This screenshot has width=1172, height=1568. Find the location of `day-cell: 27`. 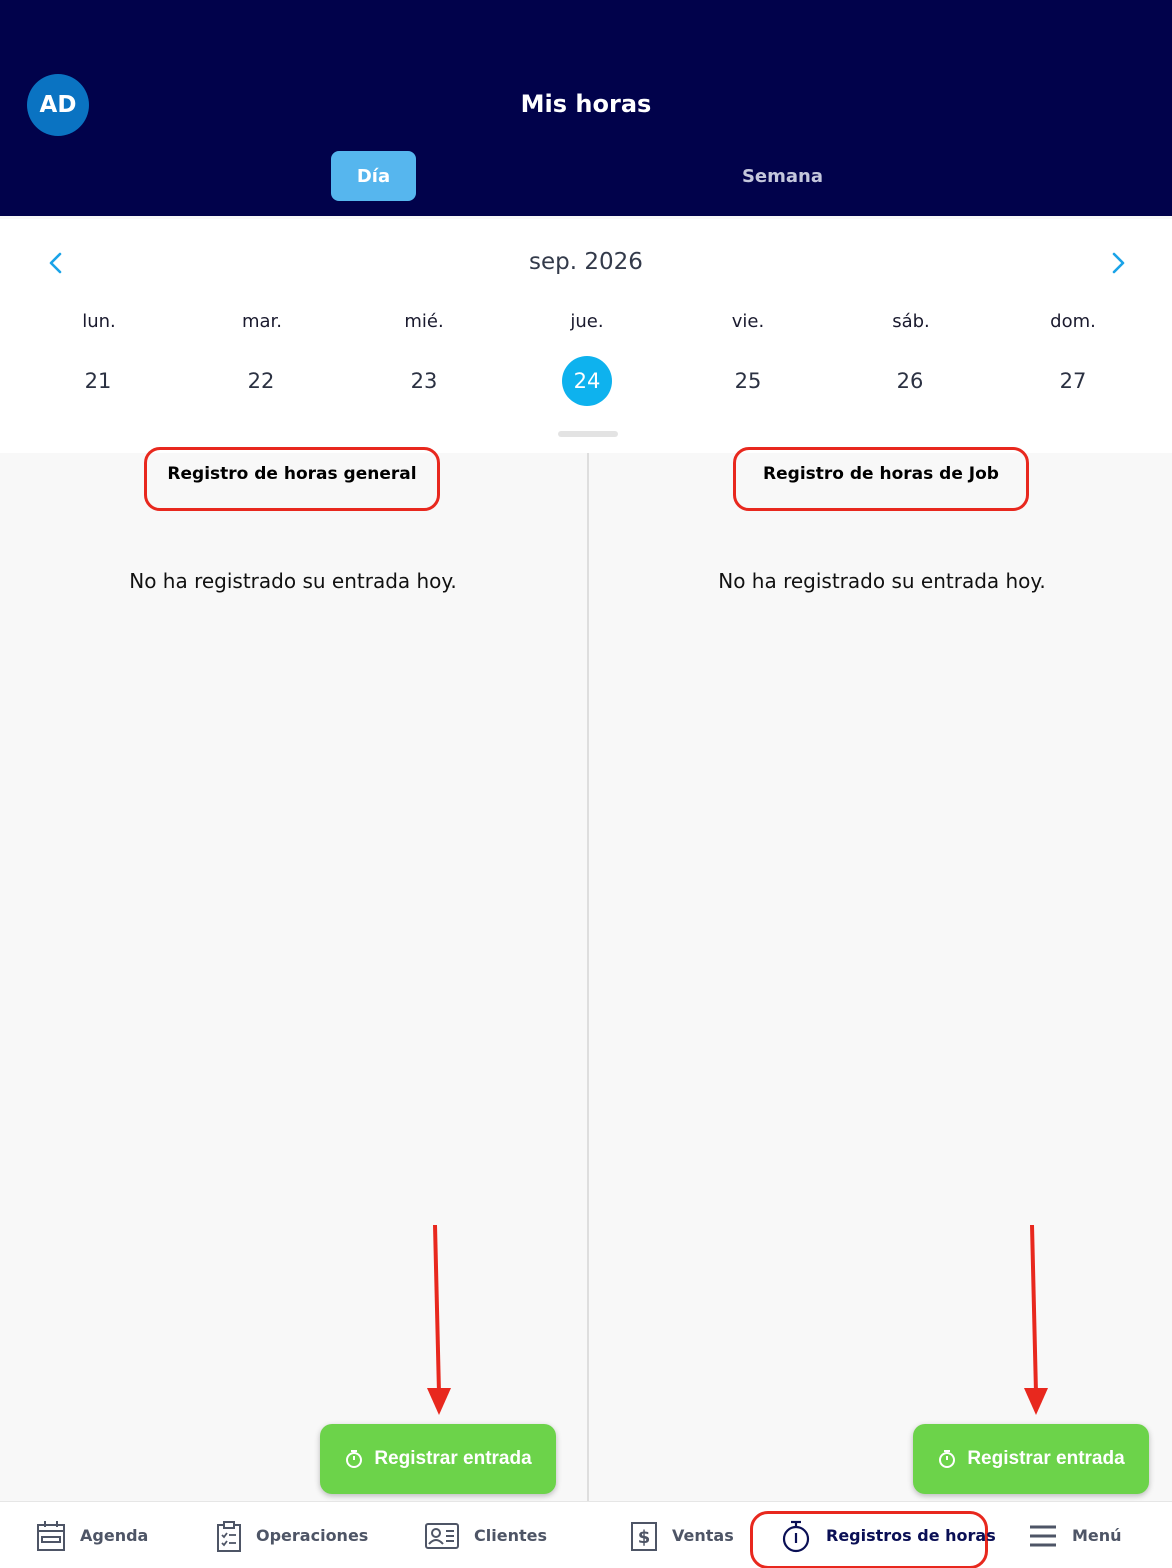

day-cell: 27 is located at coordinates (1073, 381).